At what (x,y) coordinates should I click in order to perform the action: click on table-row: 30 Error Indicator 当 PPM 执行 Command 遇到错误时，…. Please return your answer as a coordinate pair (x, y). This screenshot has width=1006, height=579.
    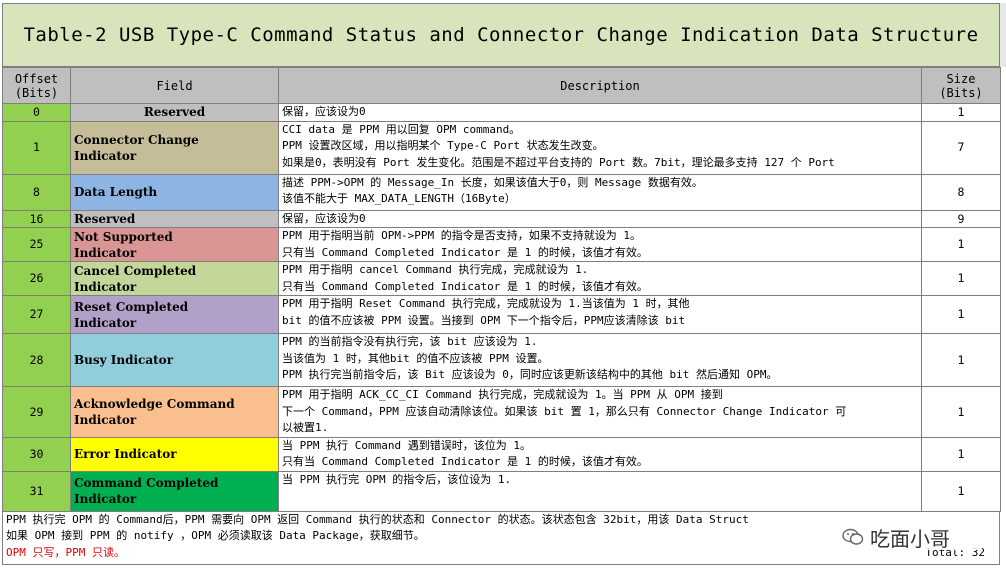
    Looking at the image, I should click on (501, 454).